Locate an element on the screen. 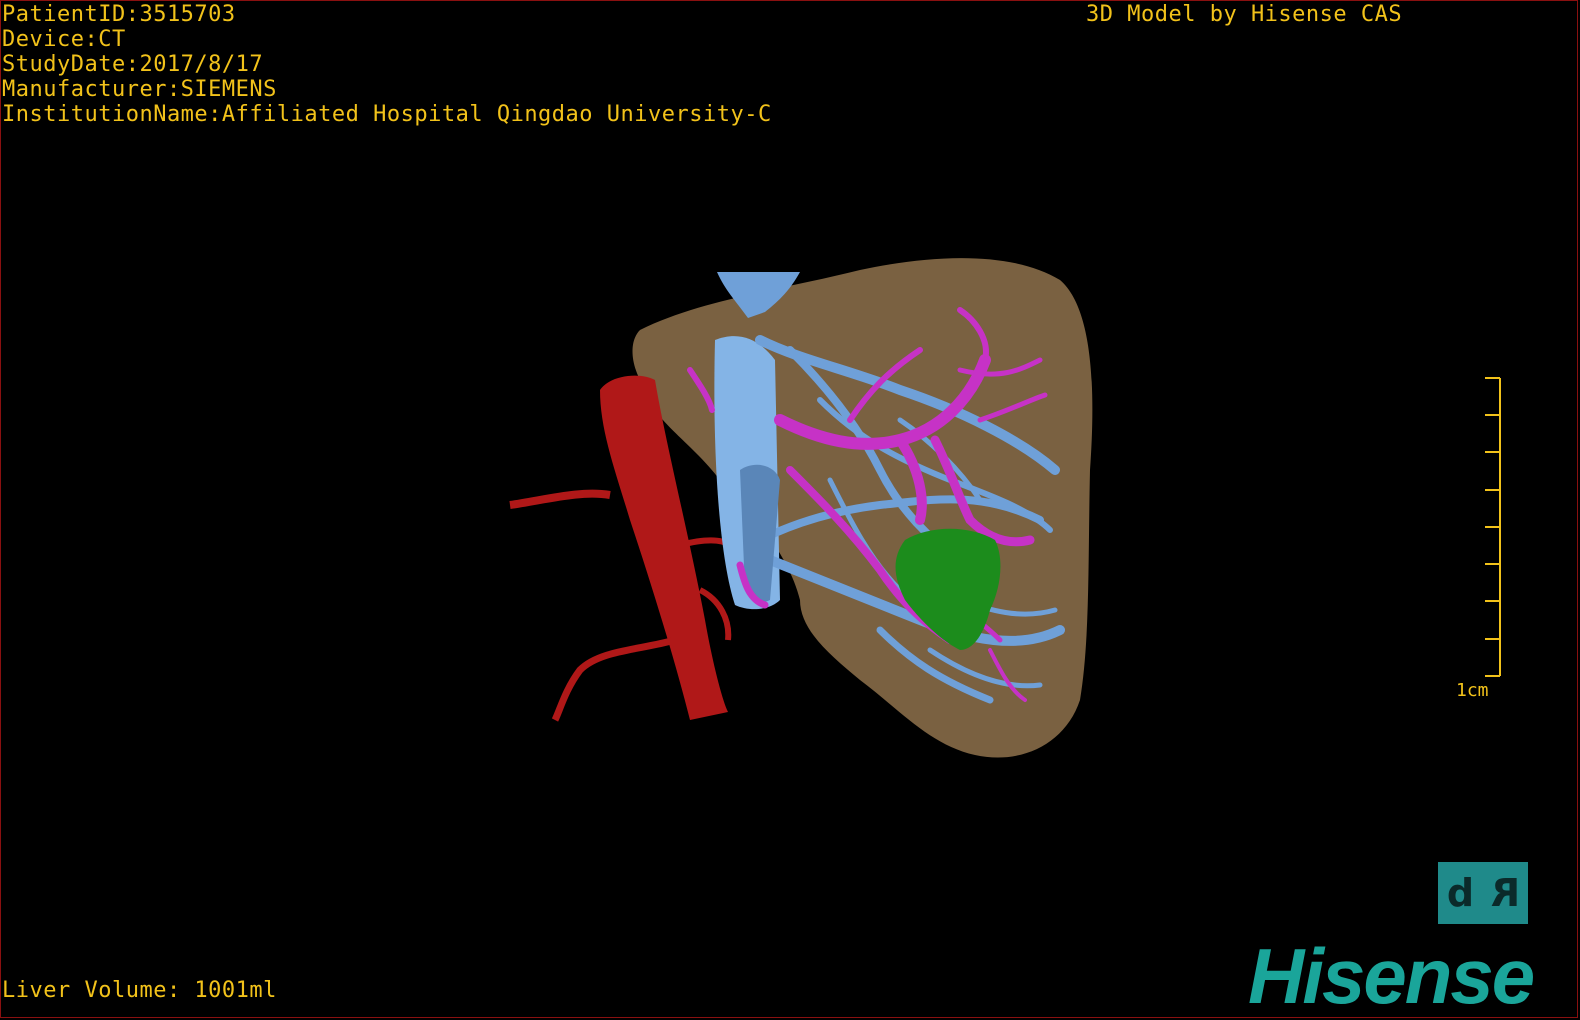  hisense-logo: Hisense is located at coordinates (1391, 976).